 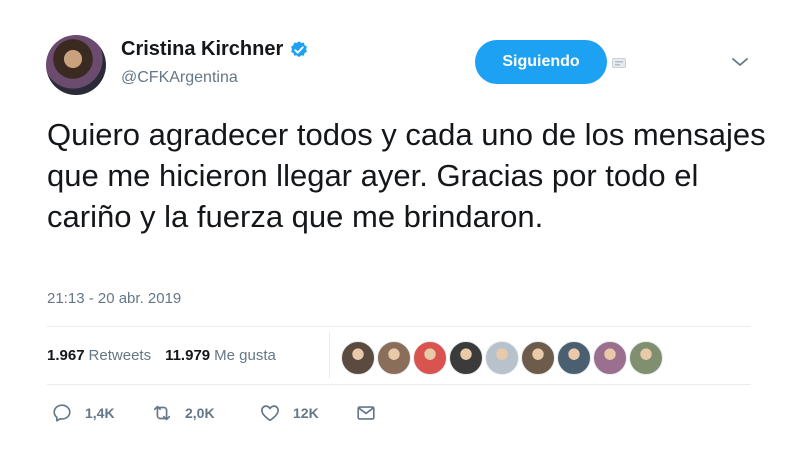 What do you see at coordinates (399, 326) in the screenshot?
I see `divider-top` at bounding box center [399, 326].